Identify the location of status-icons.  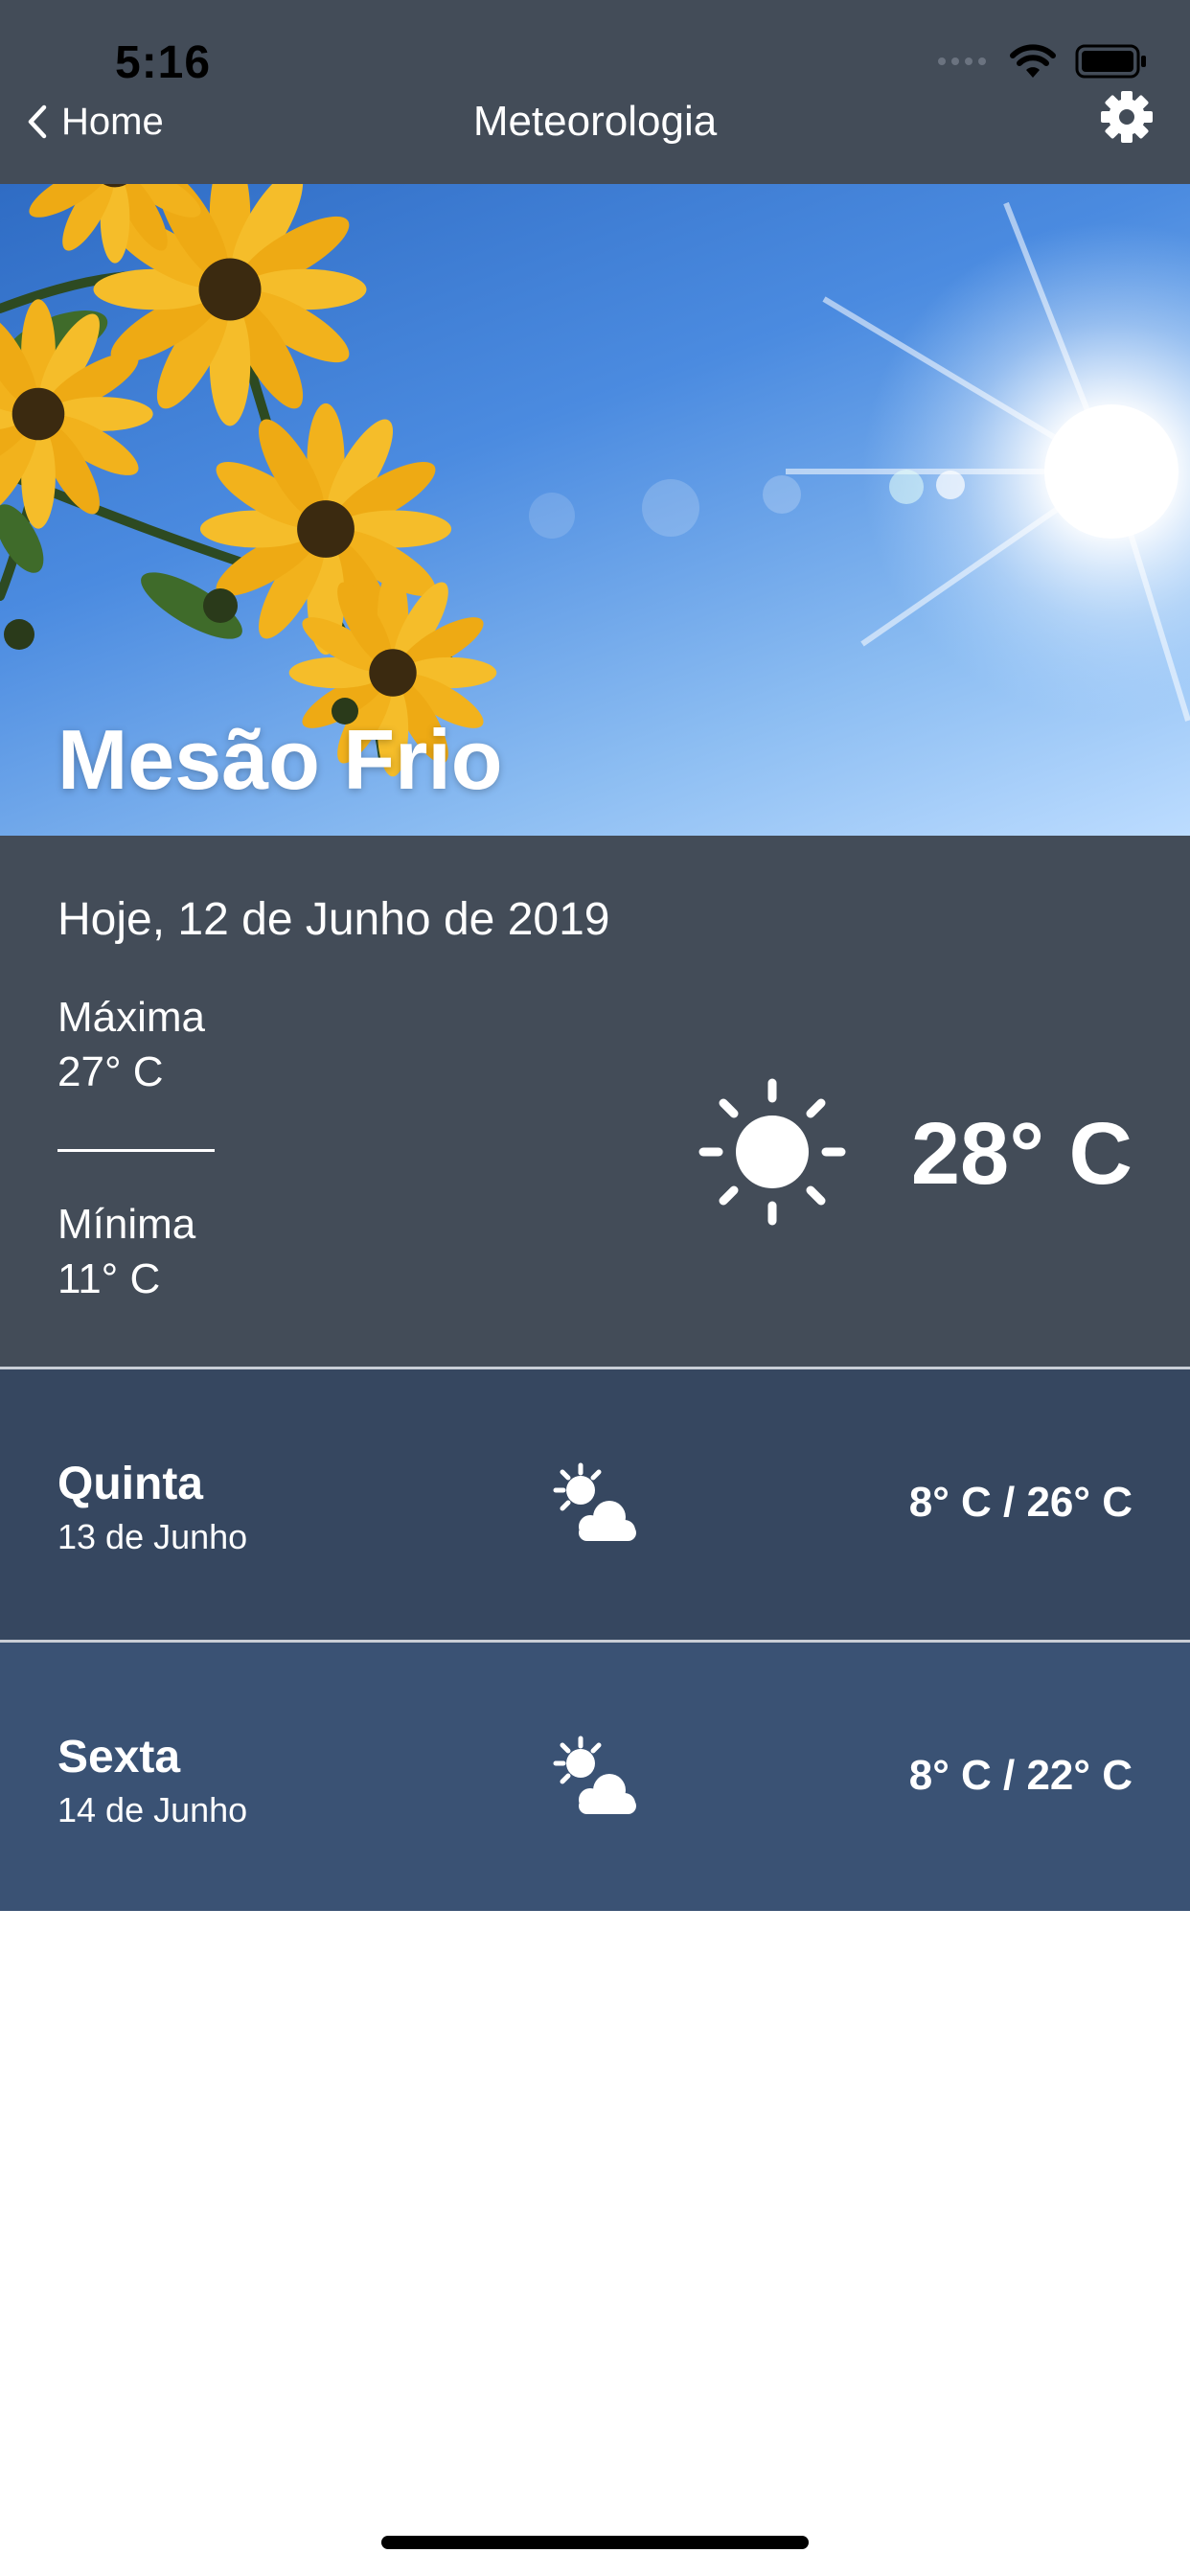
(1042, 61).